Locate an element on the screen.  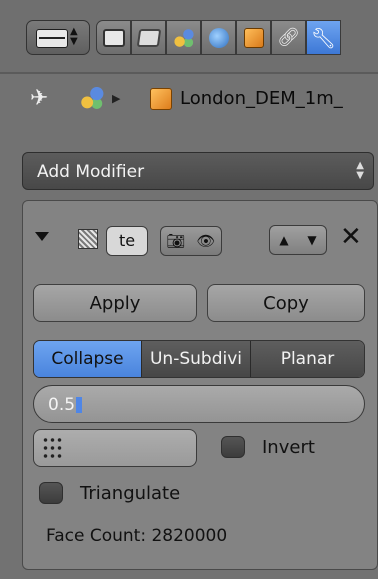
render-layers-icon is located at coordinates (148, 37).